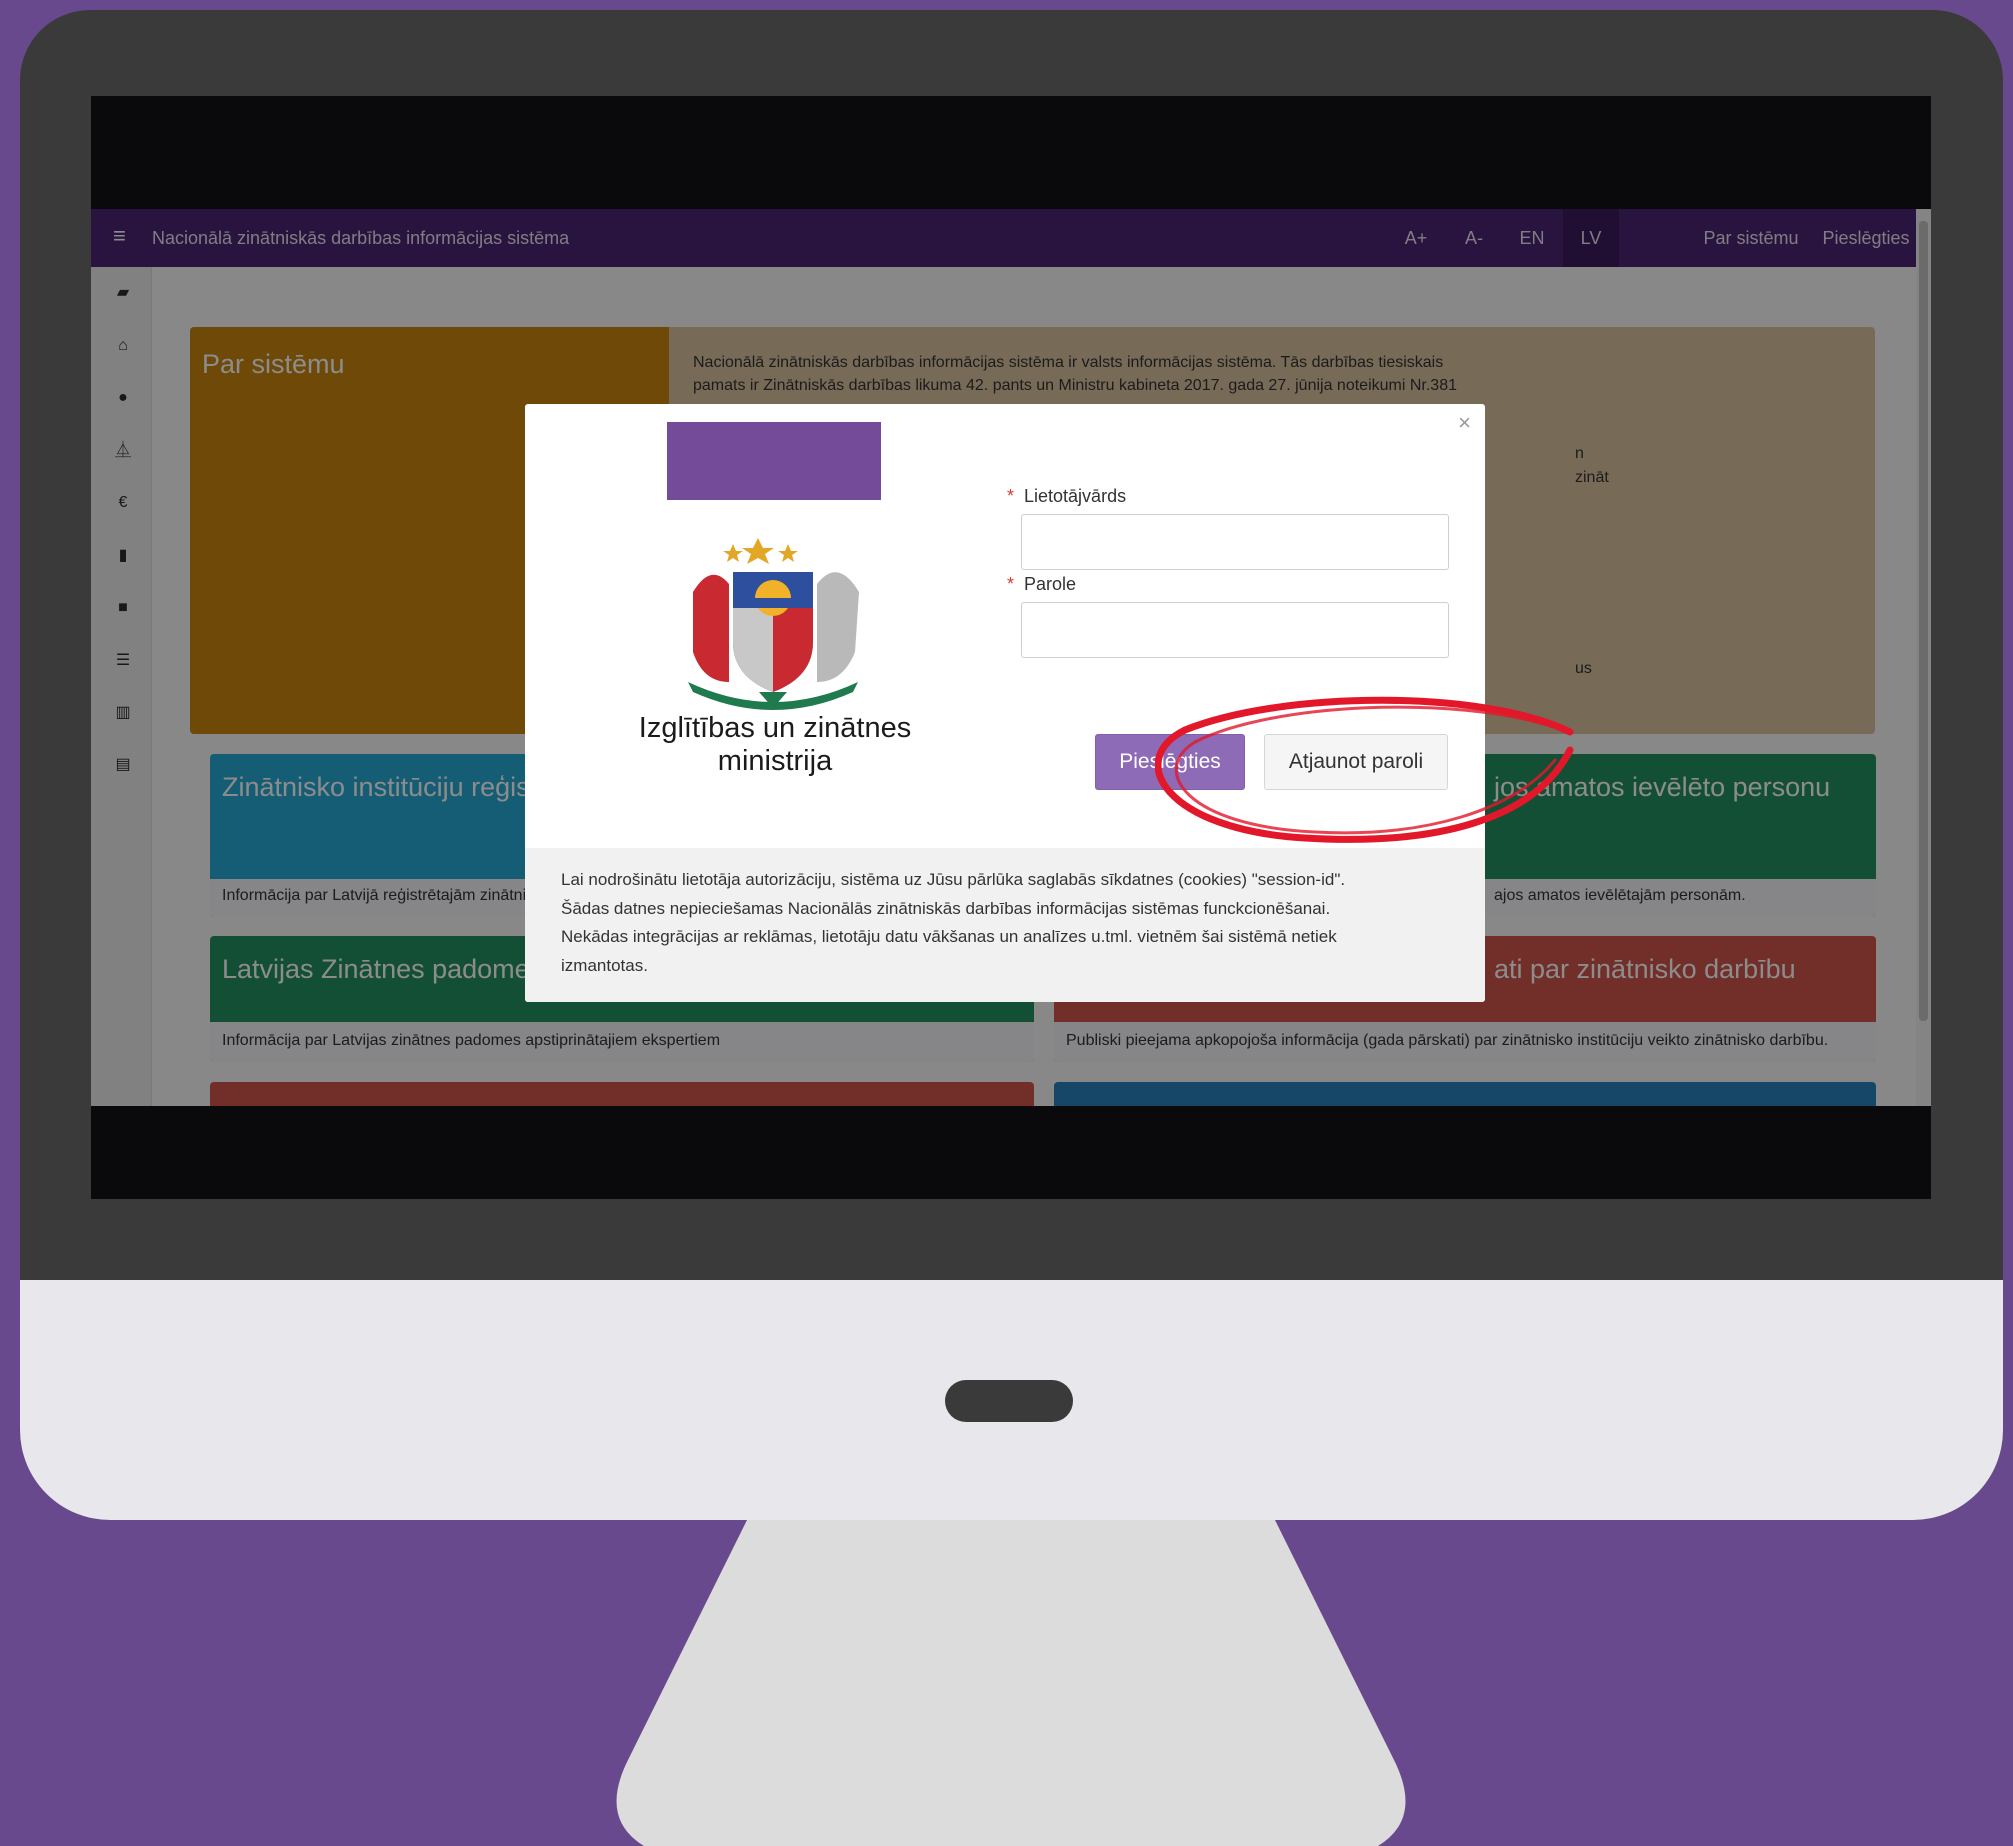 The height and width of the screenshot is (1846, 2013). I want to click on cookie-notice-line: izmantotas., so click(604, 965).